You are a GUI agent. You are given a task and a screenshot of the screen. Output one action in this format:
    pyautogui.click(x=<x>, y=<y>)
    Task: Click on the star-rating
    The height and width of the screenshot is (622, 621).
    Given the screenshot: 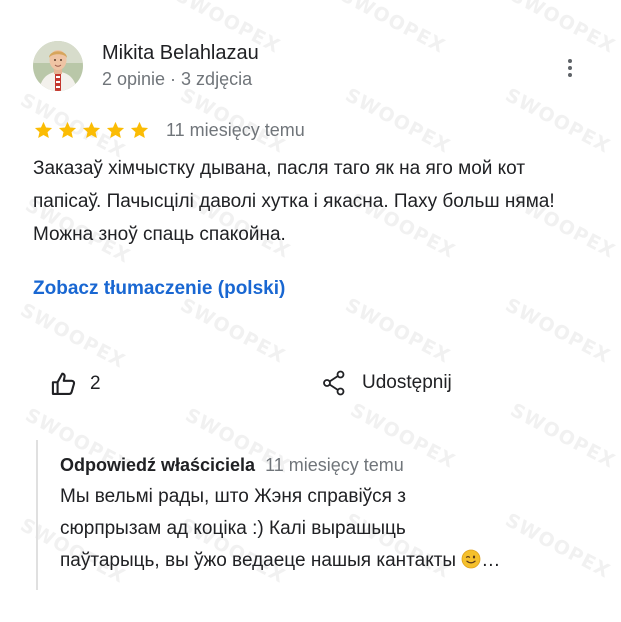 What is the action you would take?
    pyautogui.click(x=91, y=130)
    